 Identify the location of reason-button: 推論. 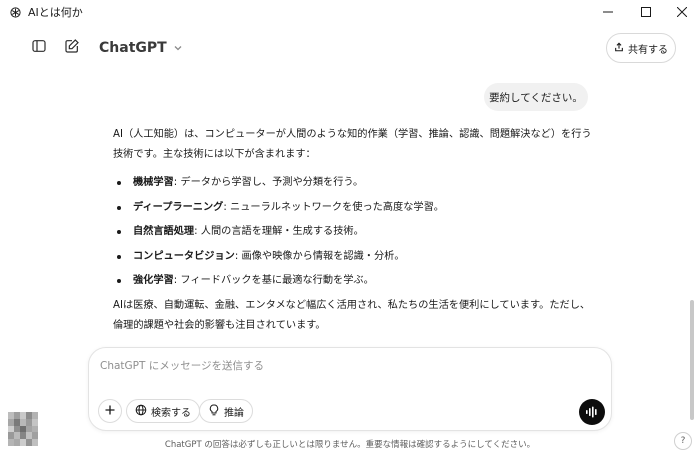
(226, 411).